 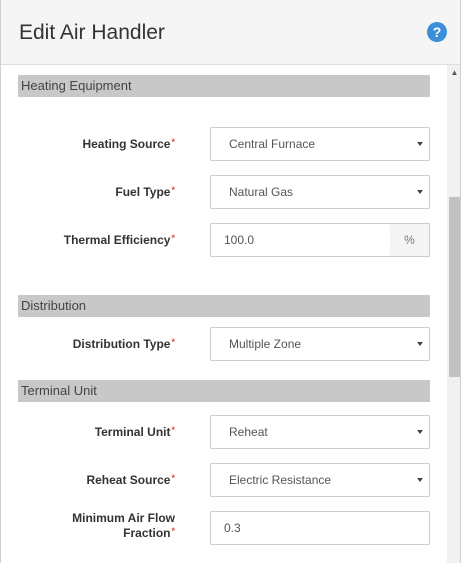 I want to click on heating-source-label: Heating Source*, so click(x=90, y=144).